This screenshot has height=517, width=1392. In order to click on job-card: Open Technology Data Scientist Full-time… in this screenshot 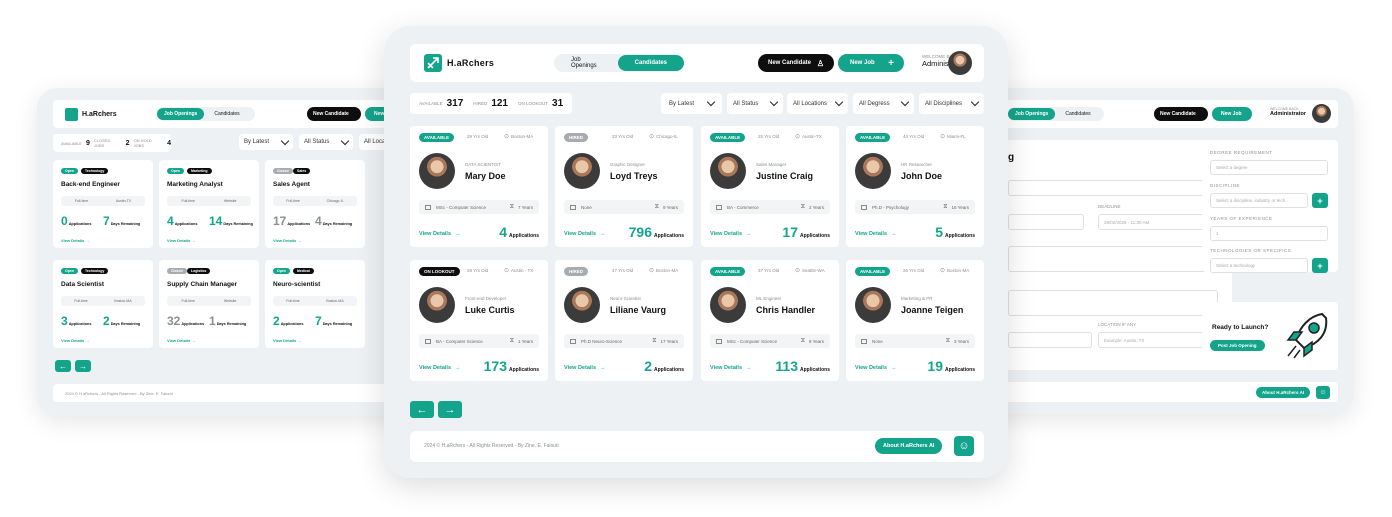, I will do `click(103, 304)`.